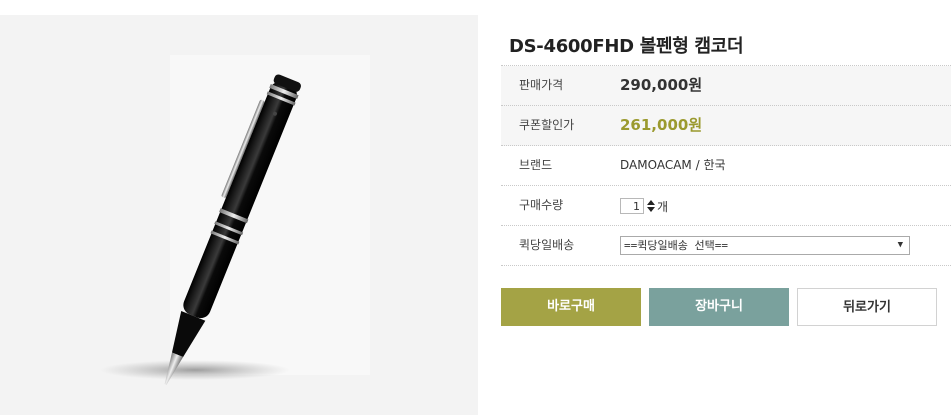 Image resolution: width=951 pixels, height=415 pixels. What do you see at coordinates (663, 206) in the screenshot?
I see `quantity-unit: 개` at bounding box center [663, 206].